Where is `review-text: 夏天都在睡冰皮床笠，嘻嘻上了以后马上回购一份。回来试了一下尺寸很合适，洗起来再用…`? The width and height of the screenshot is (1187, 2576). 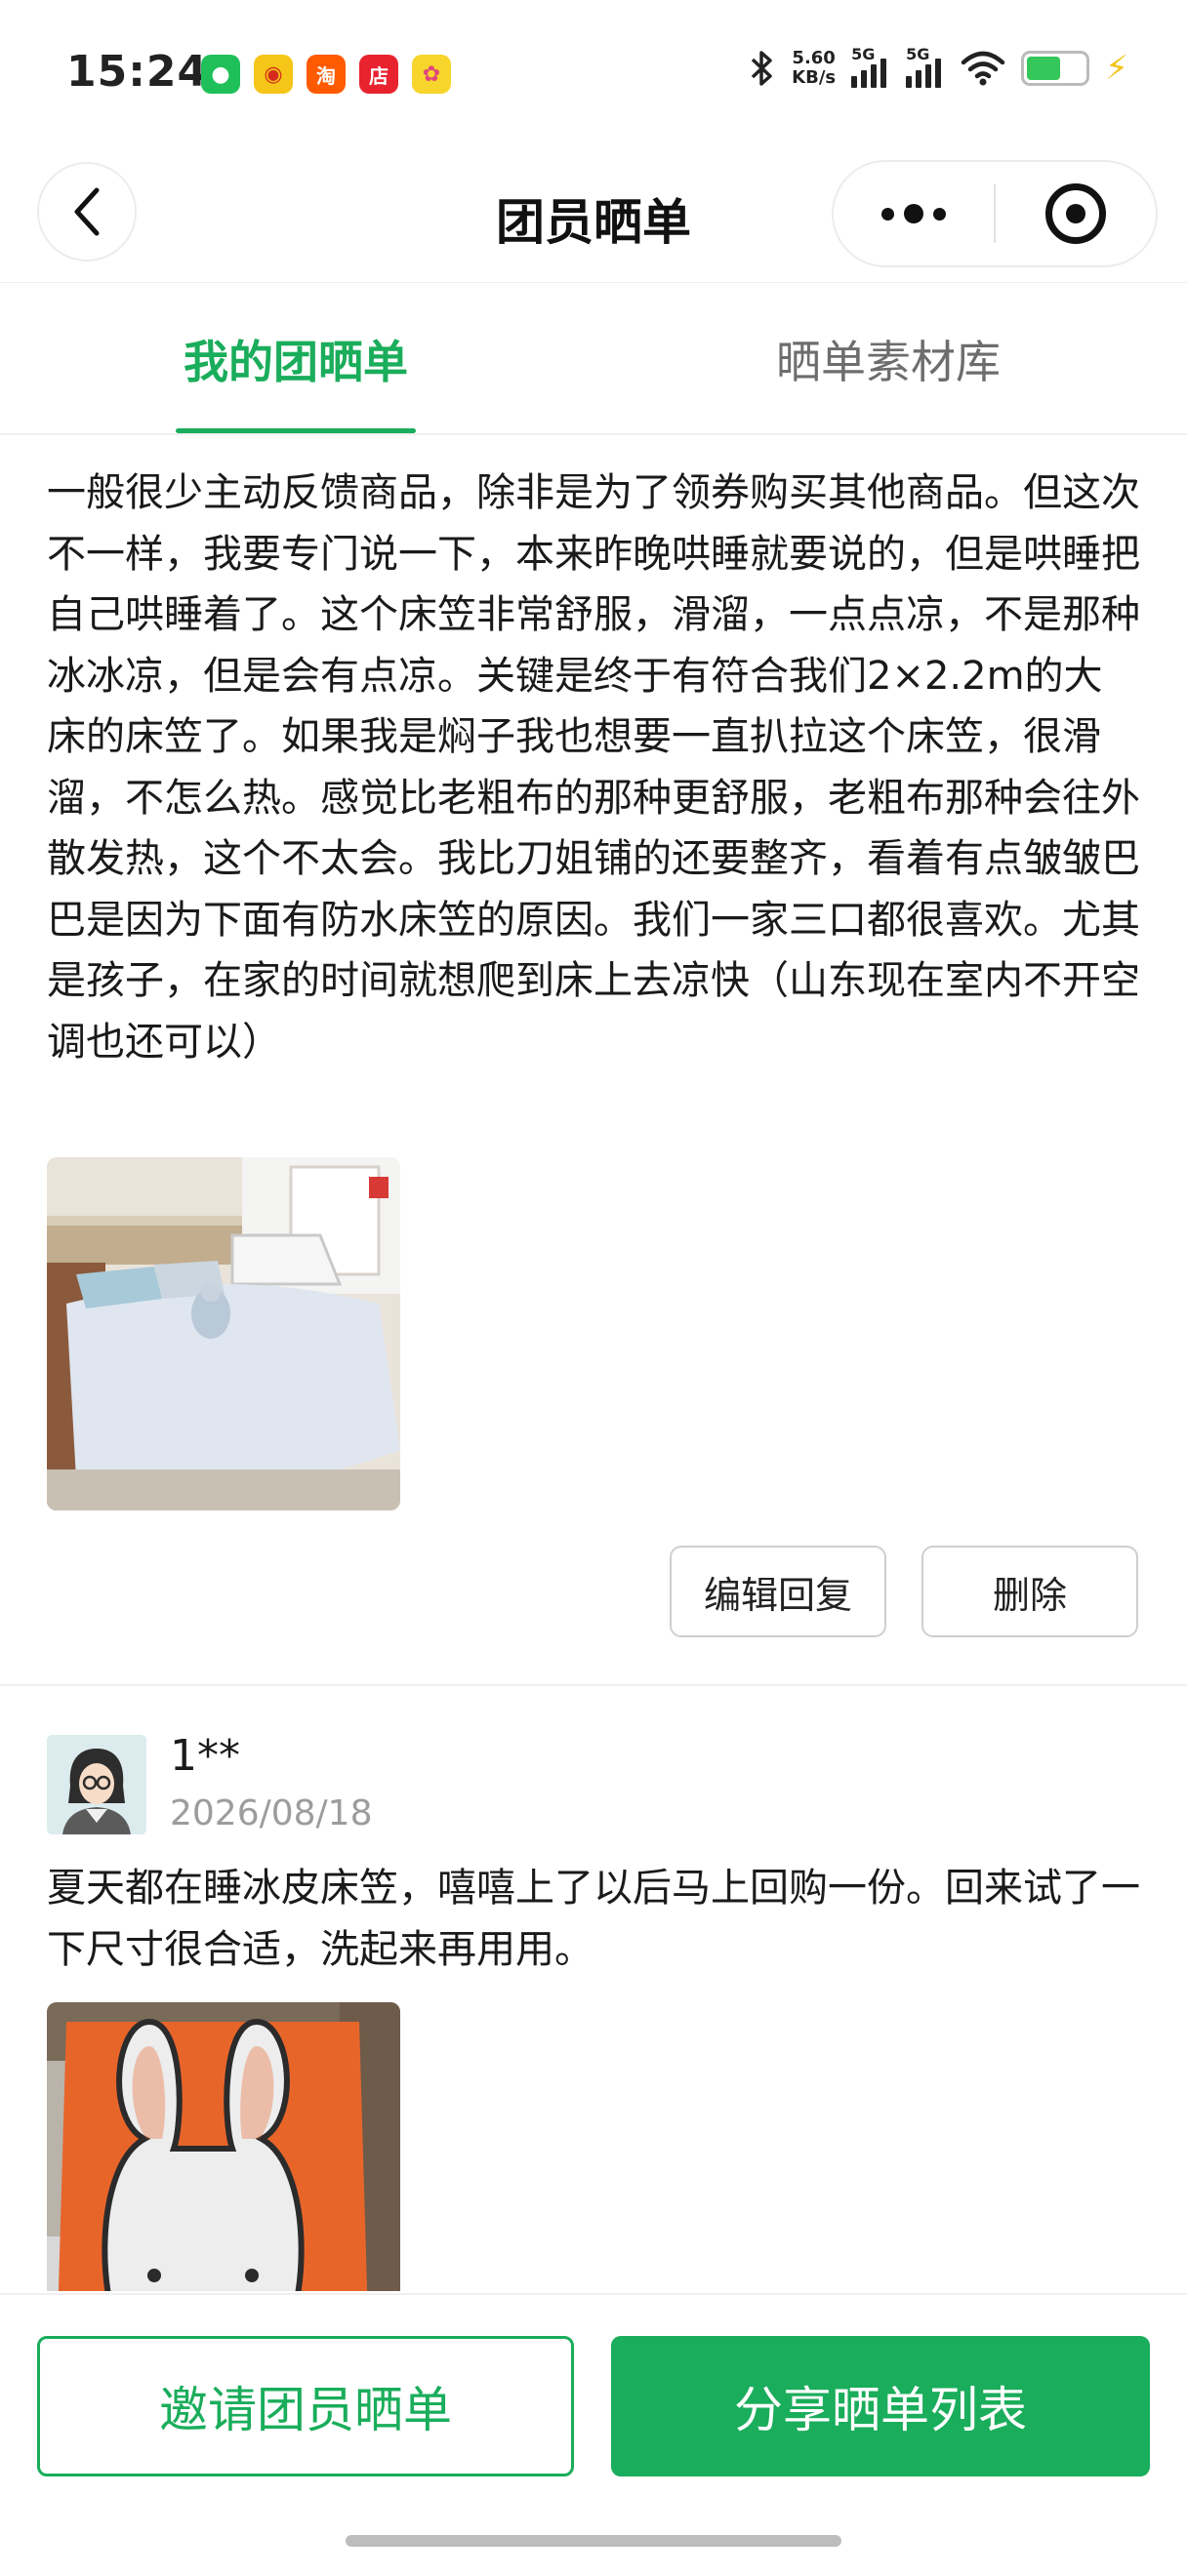
review-text: 夏天都在睡冰皮床笠，嘻嘻上了以后马上回购一份。回来试了一下尺寸很合适，洗起来再用… is located at coordinates (593, 1919).